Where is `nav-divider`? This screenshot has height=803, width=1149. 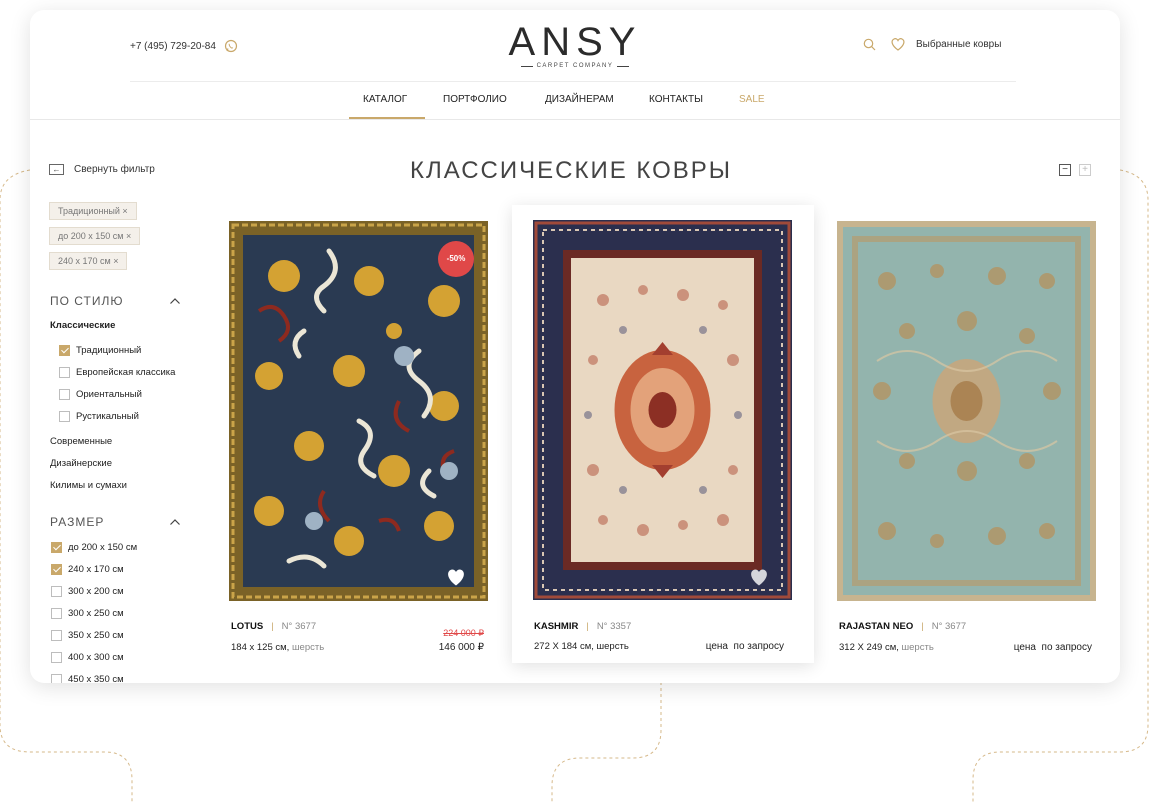 nav-divider is located at coordinates (575, 119).